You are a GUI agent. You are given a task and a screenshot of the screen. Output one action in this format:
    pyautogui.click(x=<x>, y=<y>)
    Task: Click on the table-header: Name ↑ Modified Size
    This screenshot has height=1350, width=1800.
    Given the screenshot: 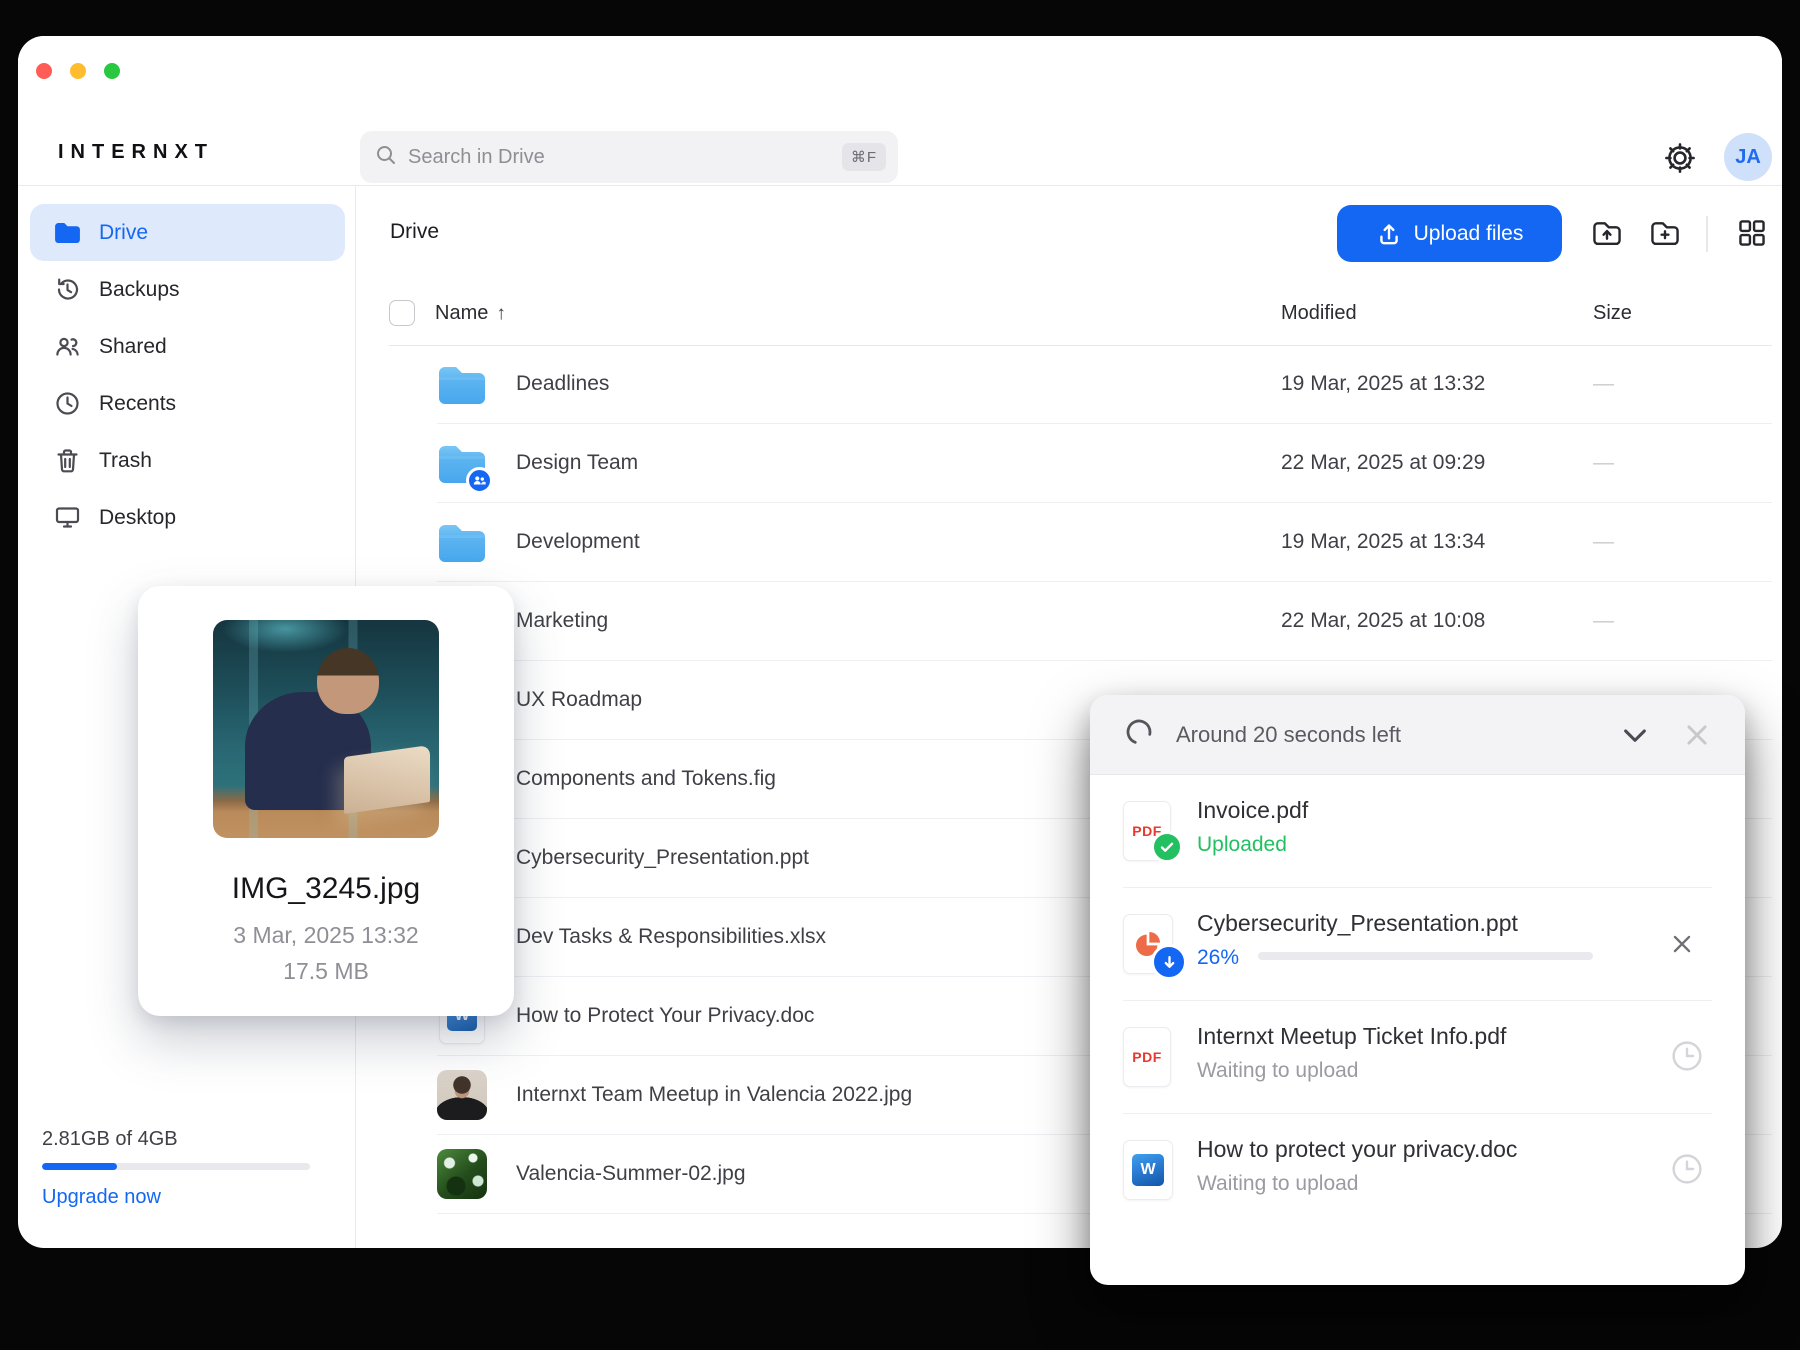 What is the action you would take?
    pyautogui.click(x=1064, y=266)
    